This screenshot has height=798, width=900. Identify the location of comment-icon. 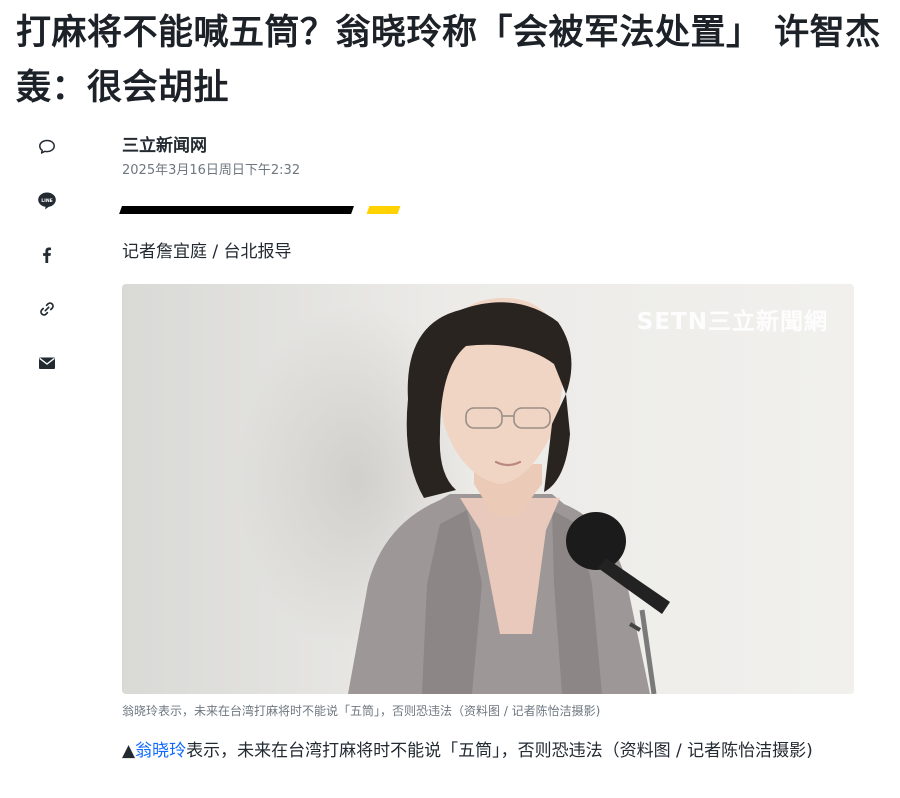
(47, 146).